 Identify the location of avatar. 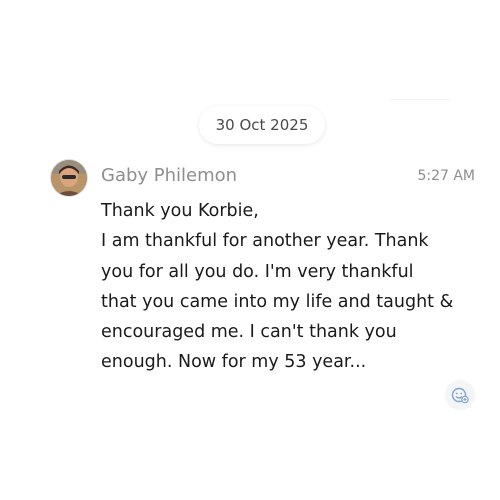
(69, 178).